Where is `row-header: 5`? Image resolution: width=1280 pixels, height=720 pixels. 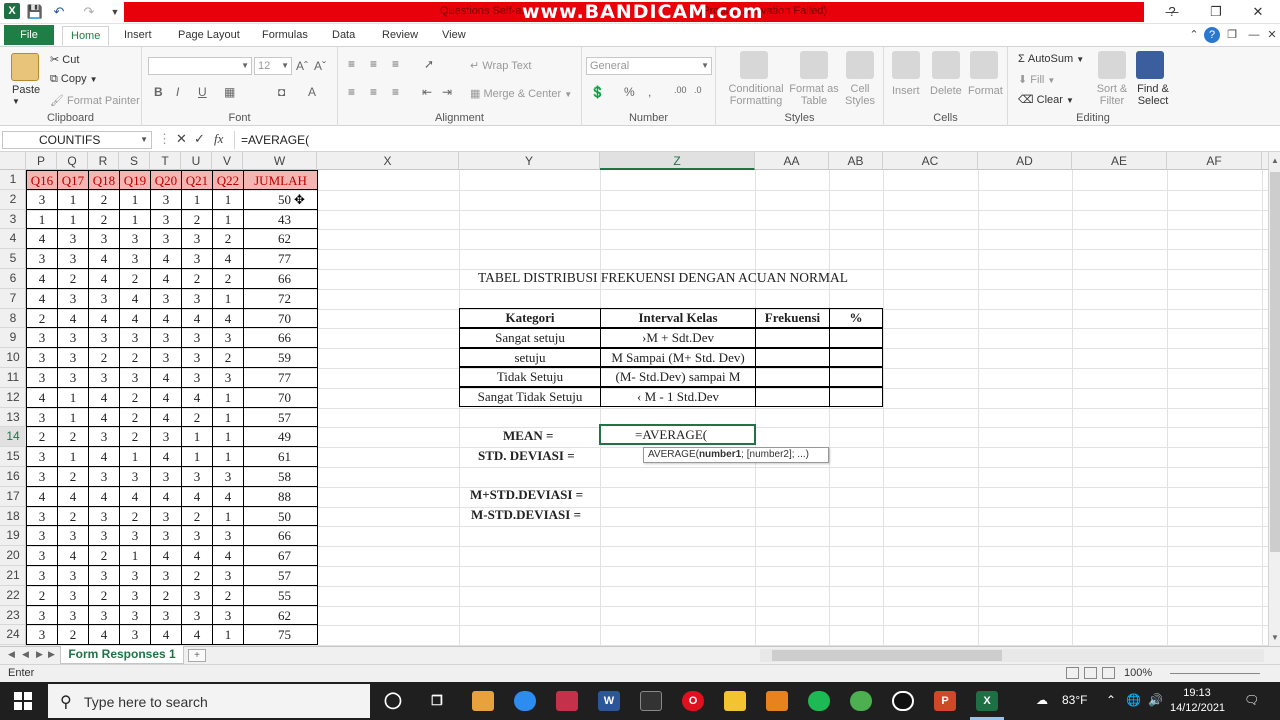
row-header: 5 is located at coordinates (13, 259).